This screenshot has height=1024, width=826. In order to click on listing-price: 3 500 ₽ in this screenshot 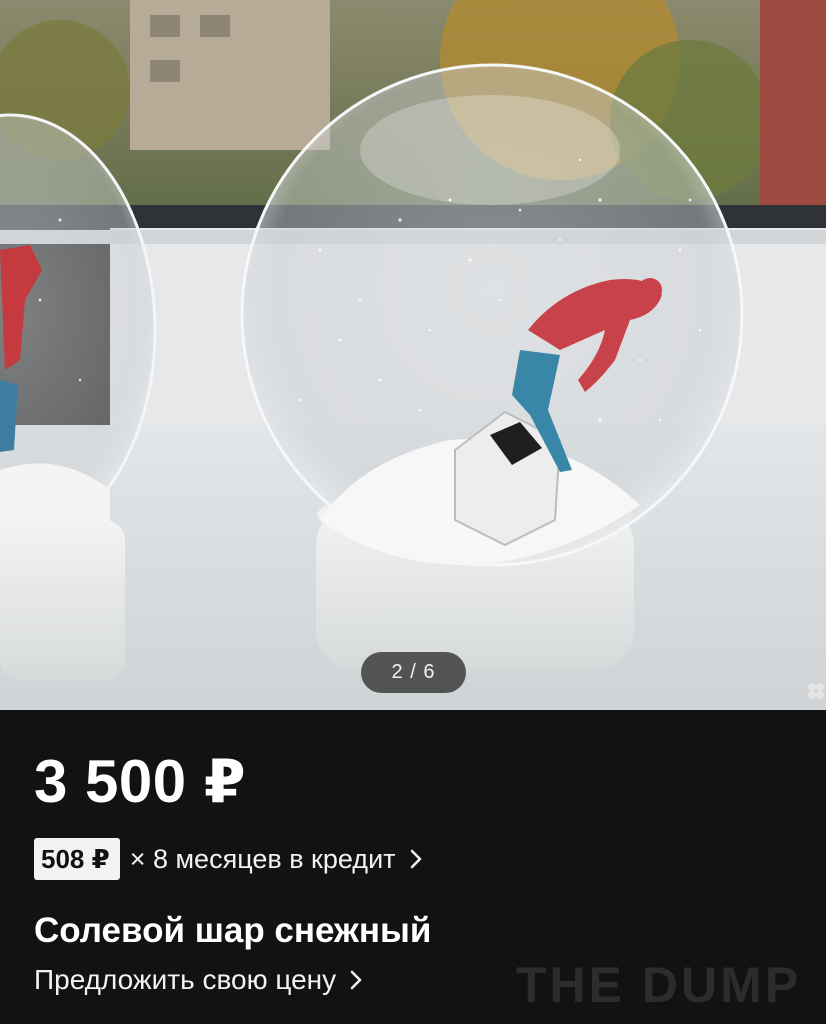, I will do `click(140, 781)`.